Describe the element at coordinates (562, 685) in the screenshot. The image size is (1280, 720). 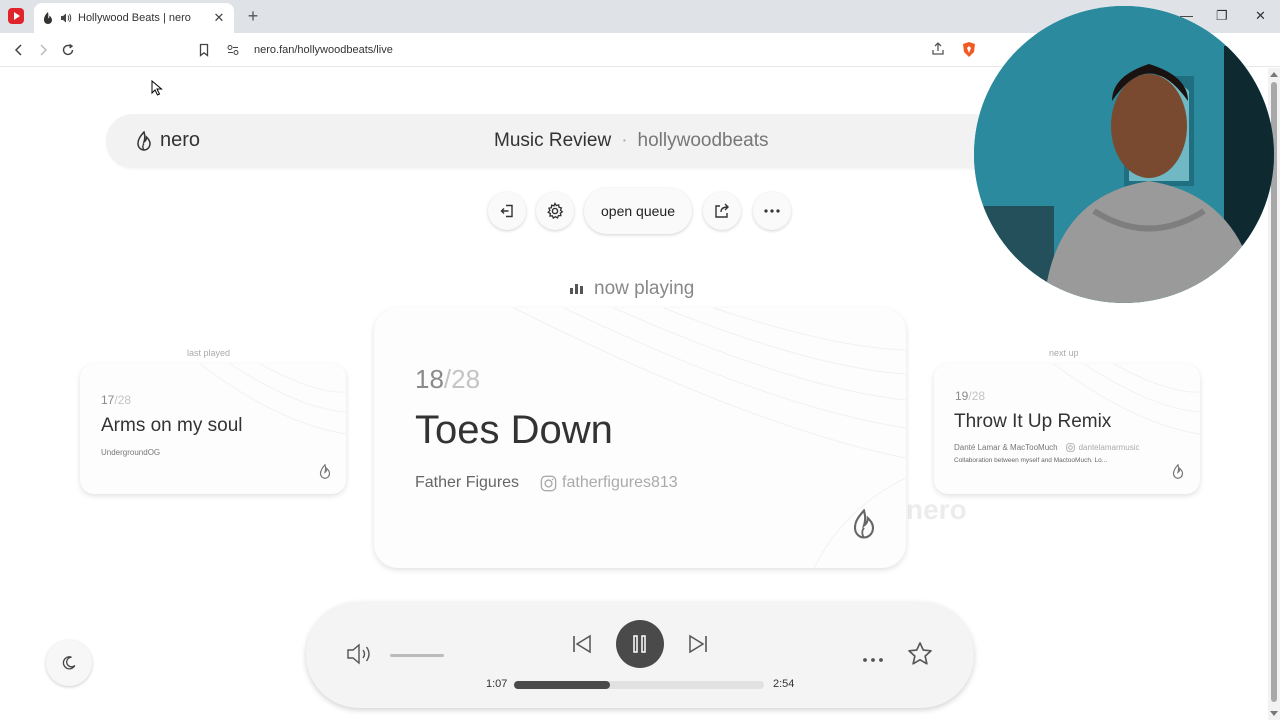
I see `progress-bar-fill` at that location.